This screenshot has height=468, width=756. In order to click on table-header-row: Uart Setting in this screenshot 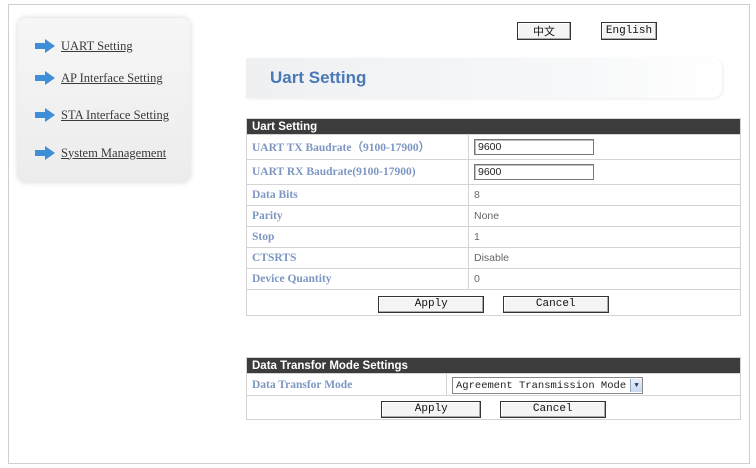, I will do `click(493, 126)`.